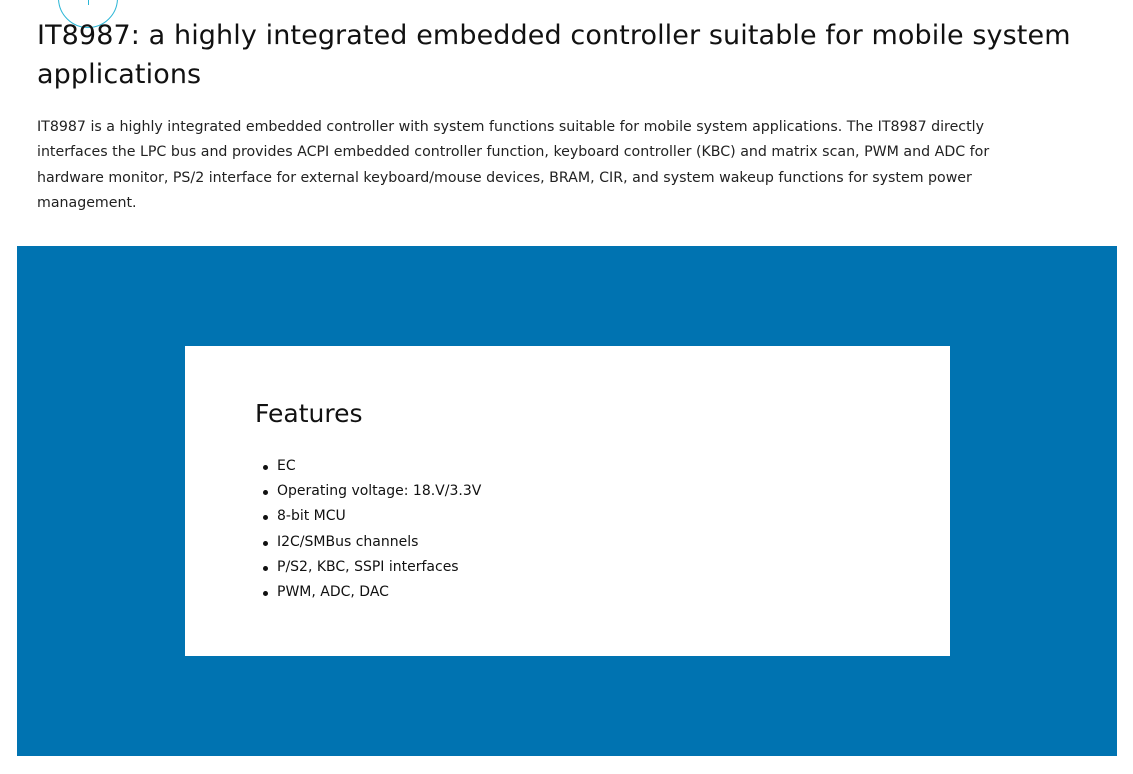  What do you see at coordinates (333, 592) in the screenshot?
I see `feature-label: PWM, ADC, DAC` at bounding box center [333, 592].